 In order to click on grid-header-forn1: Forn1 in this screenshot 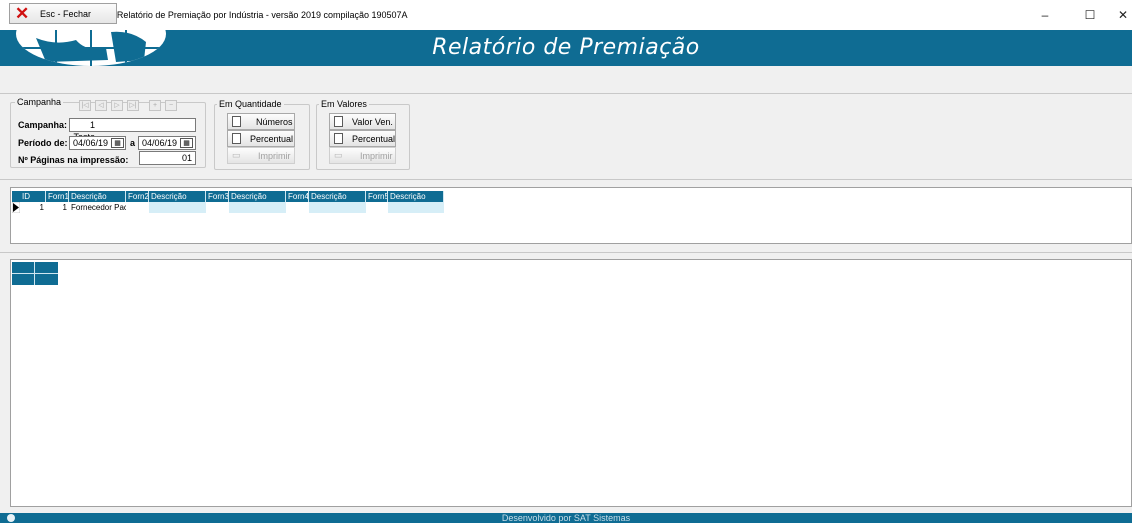, I will do `click(57, 196)`.